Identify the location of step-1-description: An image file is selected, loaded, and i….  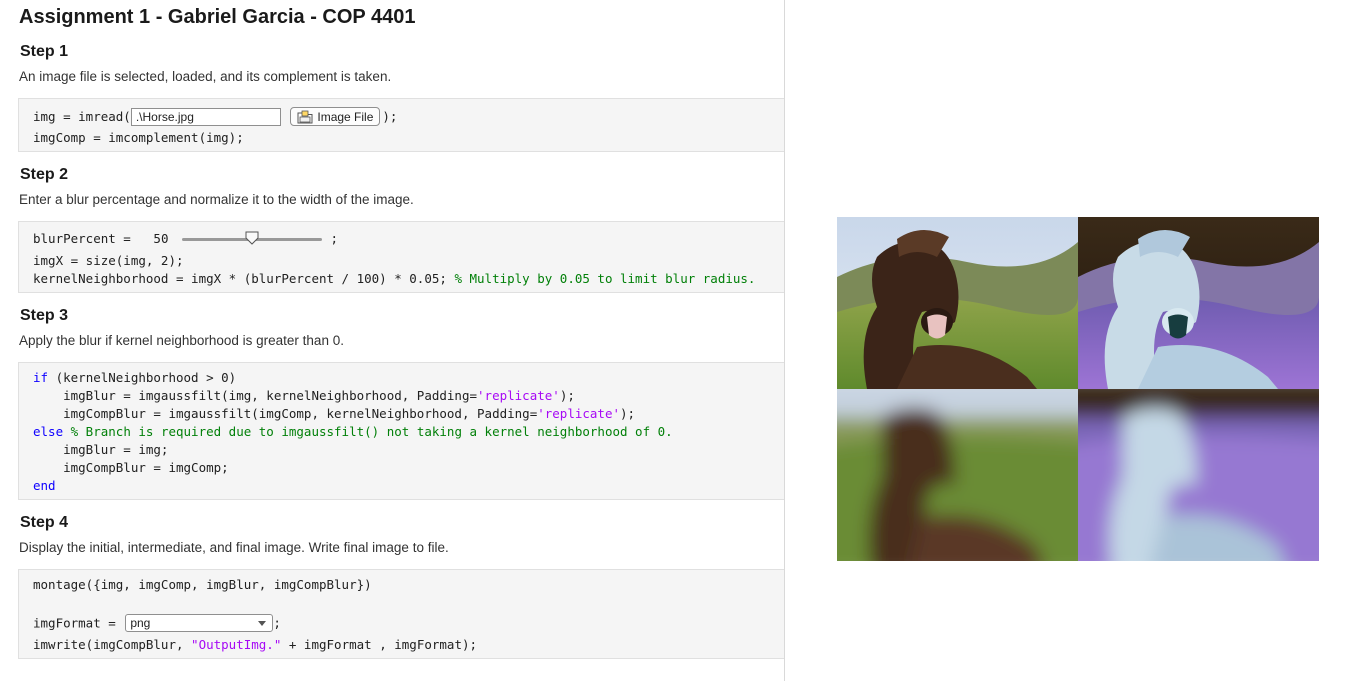
(205, 76).